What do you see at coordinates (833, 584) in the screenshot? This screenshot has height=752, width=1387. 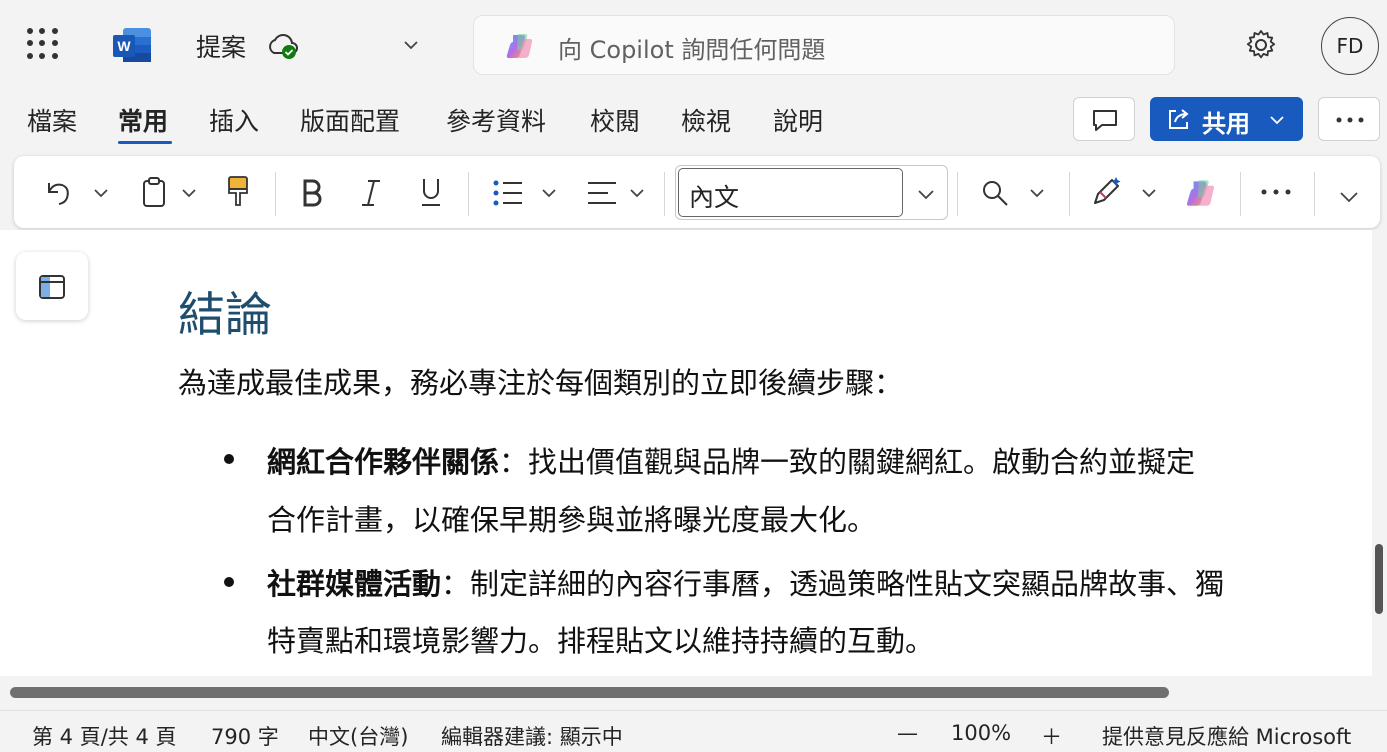 I see `bullet-text: ：制定詳細的內容行事曆，透過策略性貼文突顯品牌故事、獨` at bounding box center [833, 584].